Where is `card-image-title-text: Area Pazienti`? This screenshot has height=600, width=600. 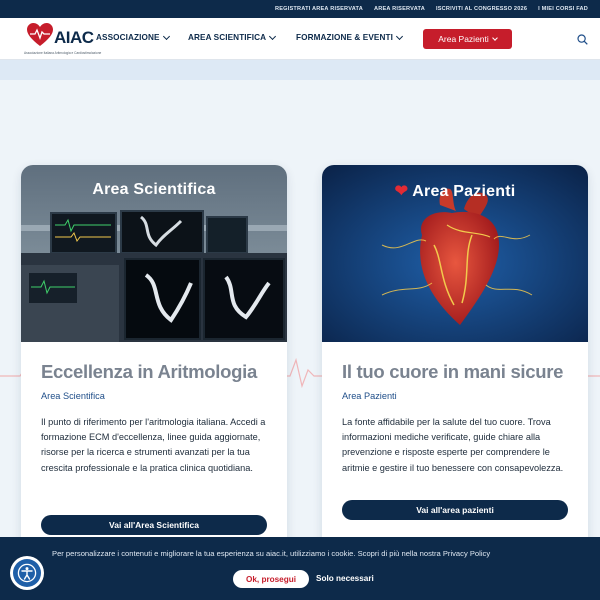
card-image-title-text: Area Pazienti is located at coordinates (464, 191).